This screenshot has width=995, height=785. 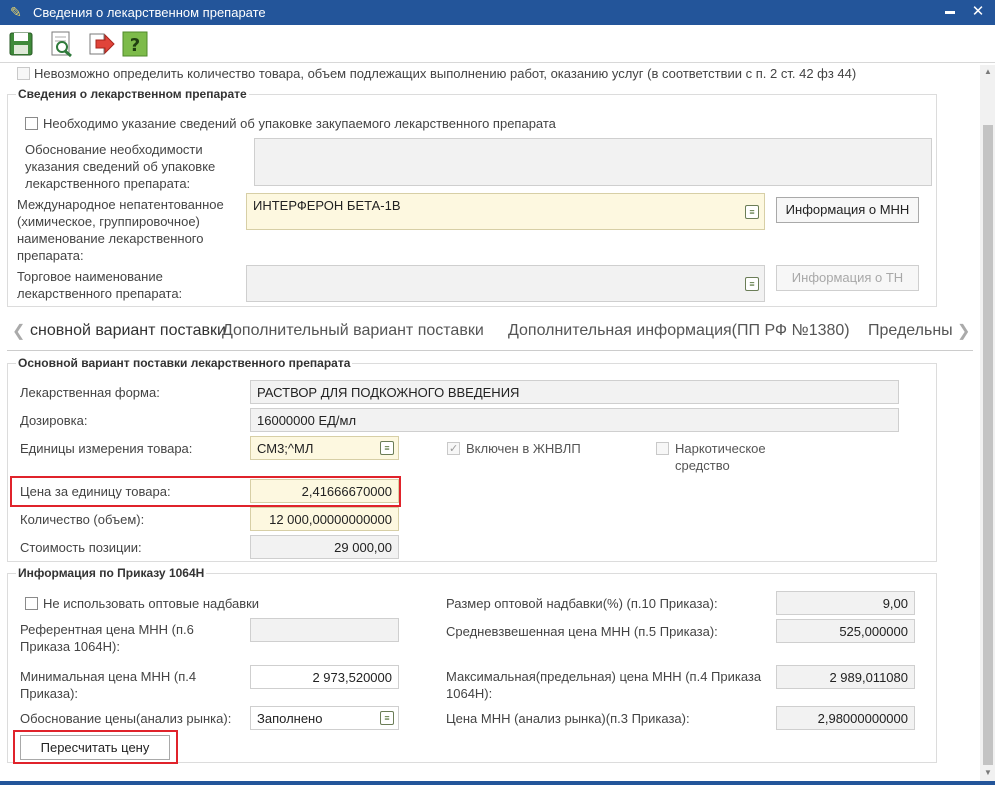 What do you see at coordinates (387, 448) in the screenshot?
I see `units-lookup-icon: ≡` at bounding box center [387, 448].